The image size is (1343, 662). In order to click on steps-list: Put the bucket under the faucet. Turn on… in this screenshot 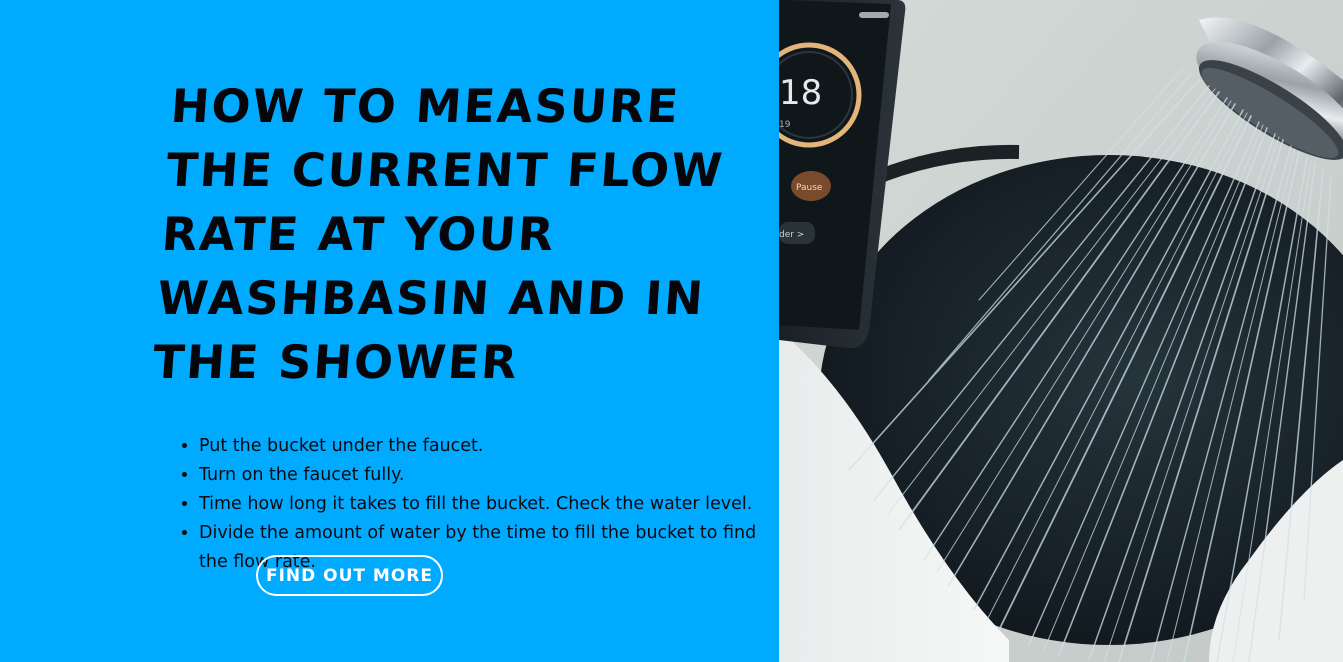, I will do `click(460, 504)`.